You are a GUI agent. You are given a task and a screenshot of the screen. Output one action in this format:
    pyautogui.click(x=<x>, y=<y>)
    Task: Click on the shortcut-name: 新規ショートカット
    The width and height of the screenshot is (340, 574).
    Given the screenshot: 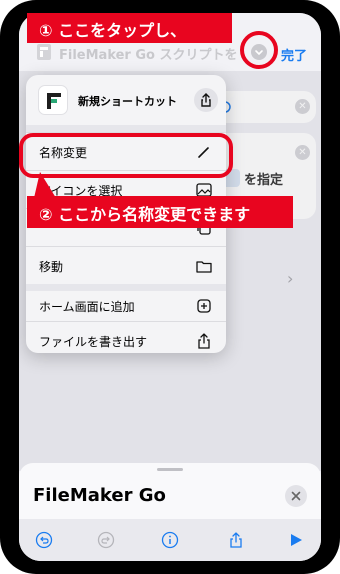 What is the action you would take?
    pyautogui.click(x=127, y=101)
    